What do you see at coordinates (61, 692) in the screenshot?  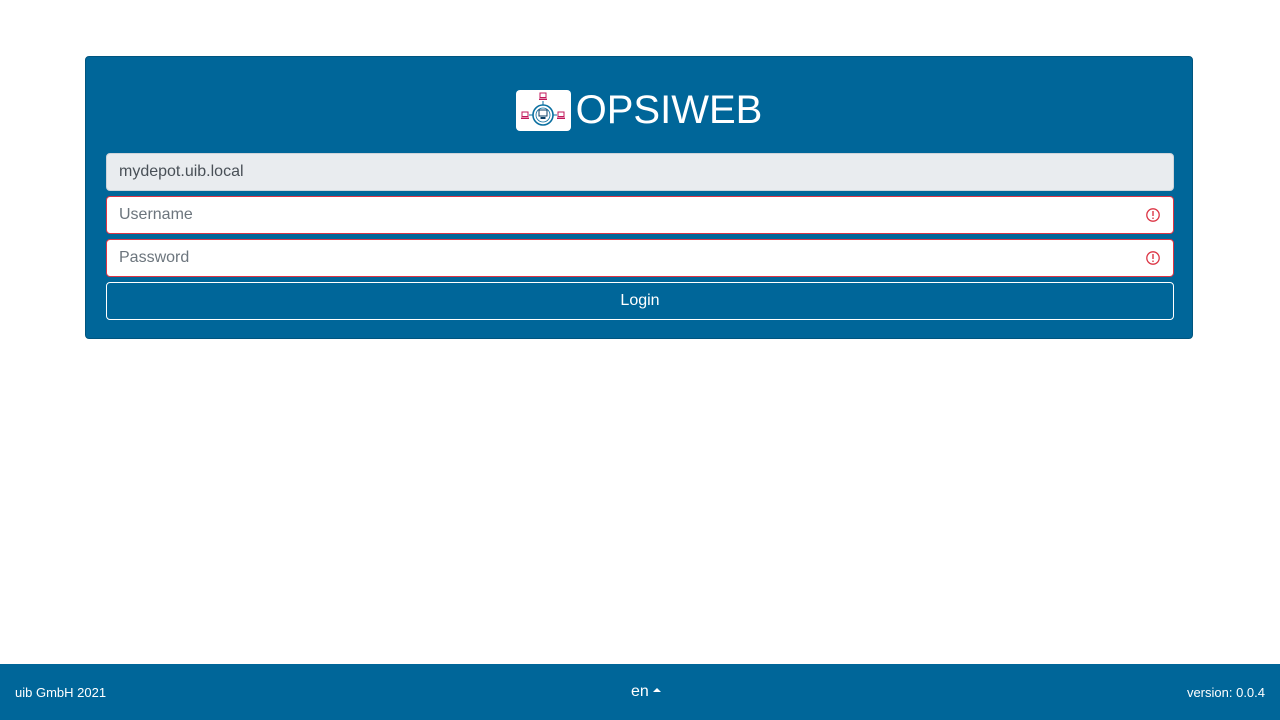 I see `footer-copyright: uib GmbH 2021` at bounding box center [61, 692].